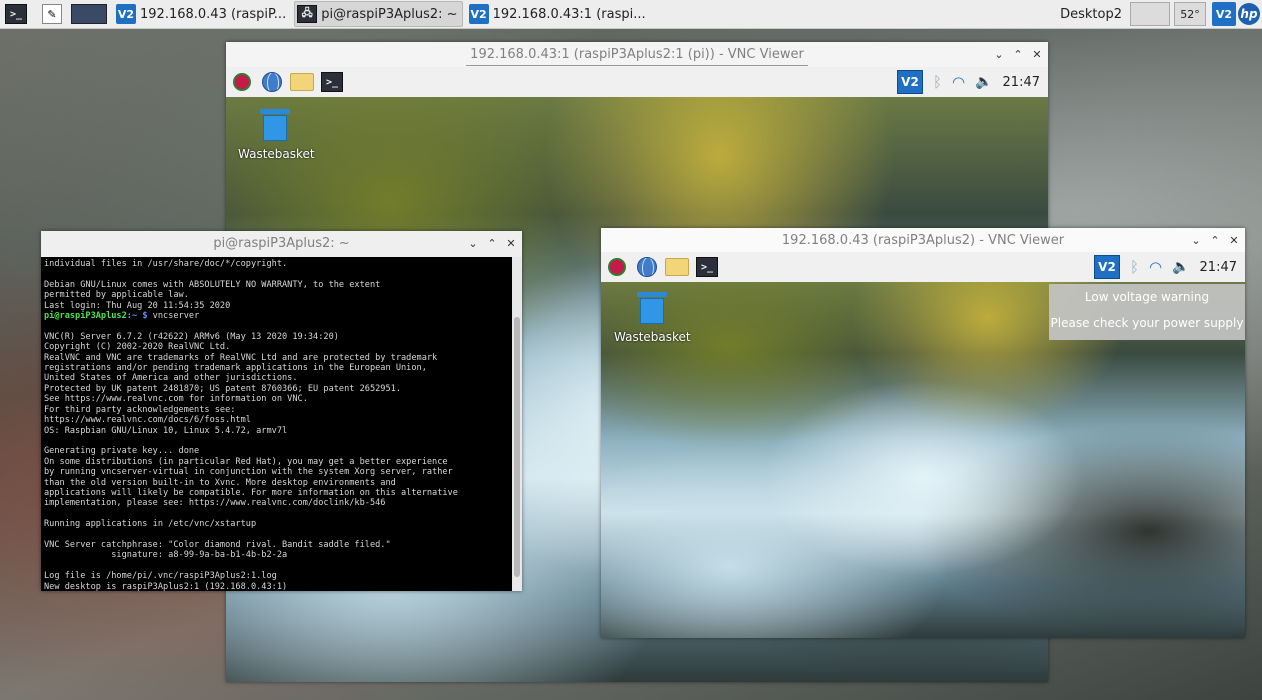 This screenshot has height=700, width=1262. What do you see at coordinates (122, 451) in the screenshot?
I see `terminal-line: Generating private key... done` at bounding box center [122, 451].